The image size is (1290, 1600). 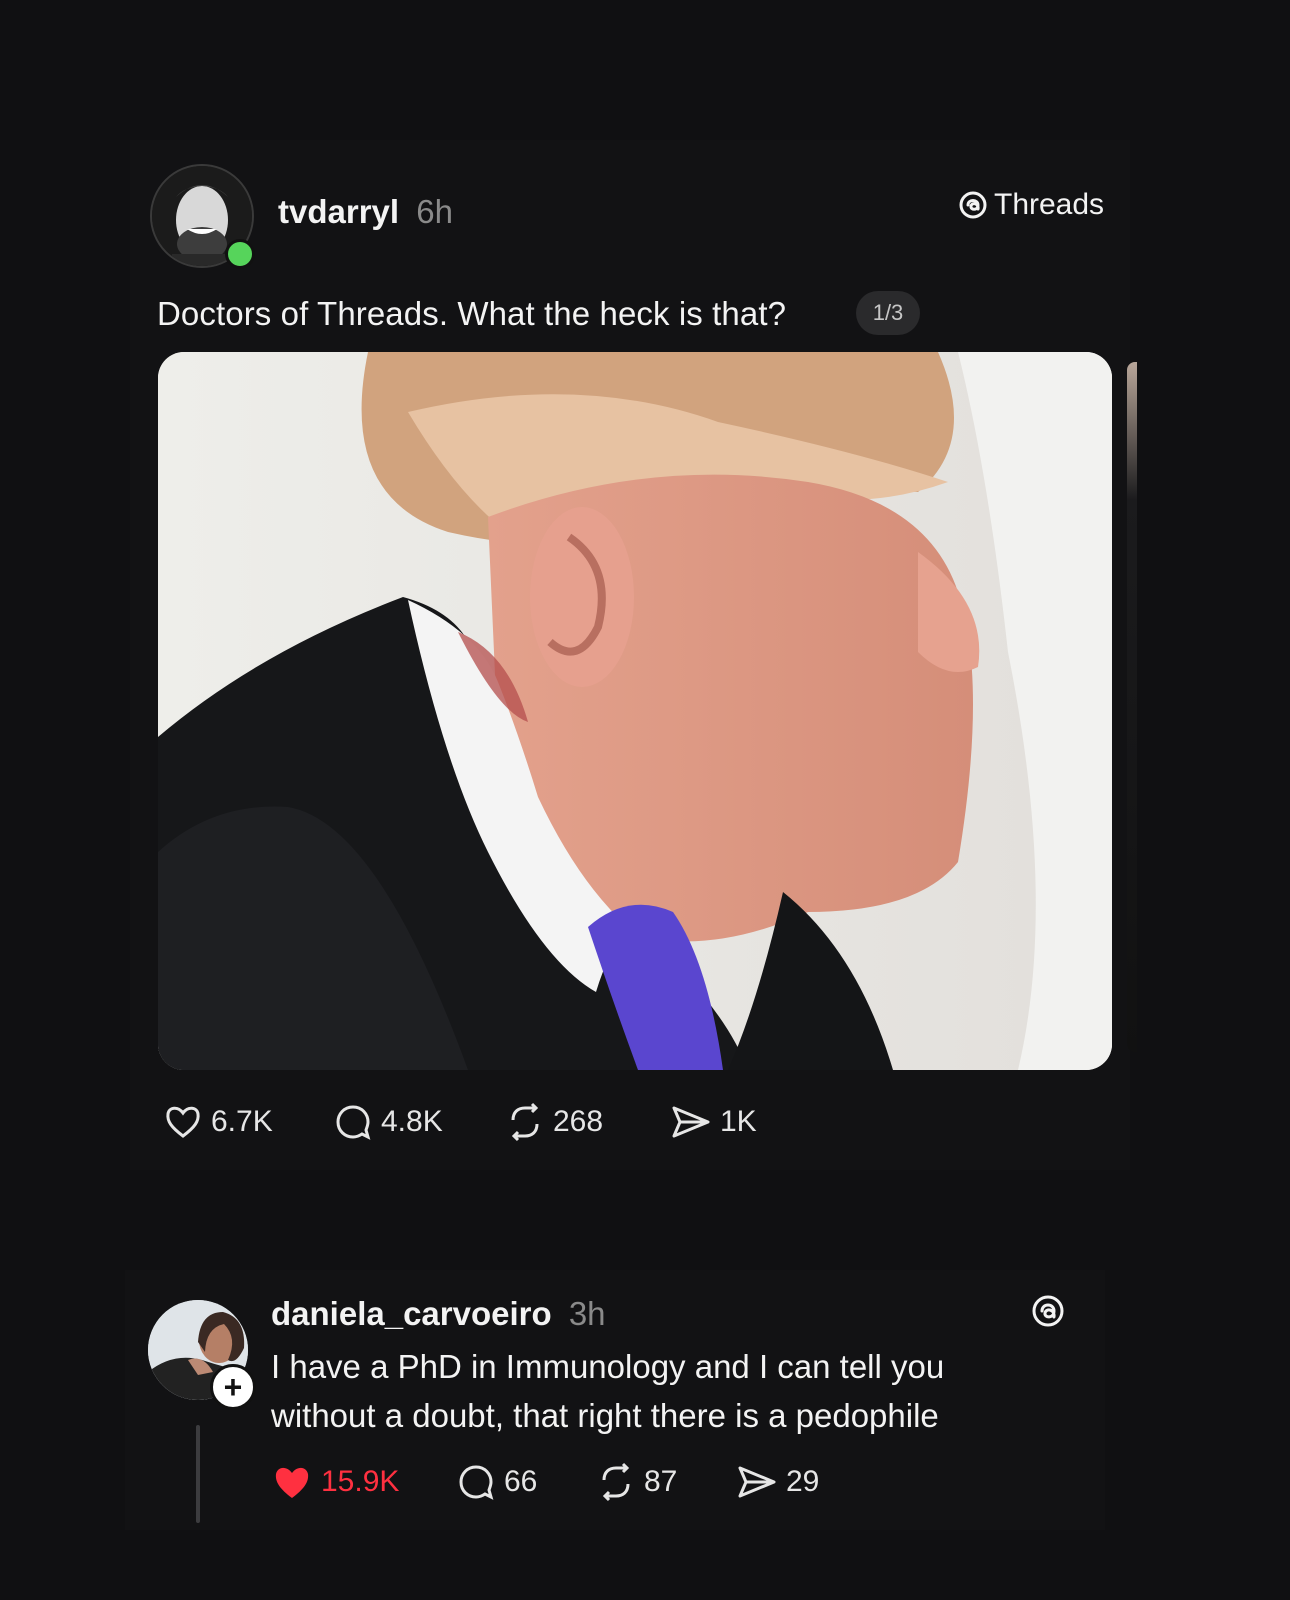 I want to click on reply-share-button: 29, so click(x=786, y=1482).